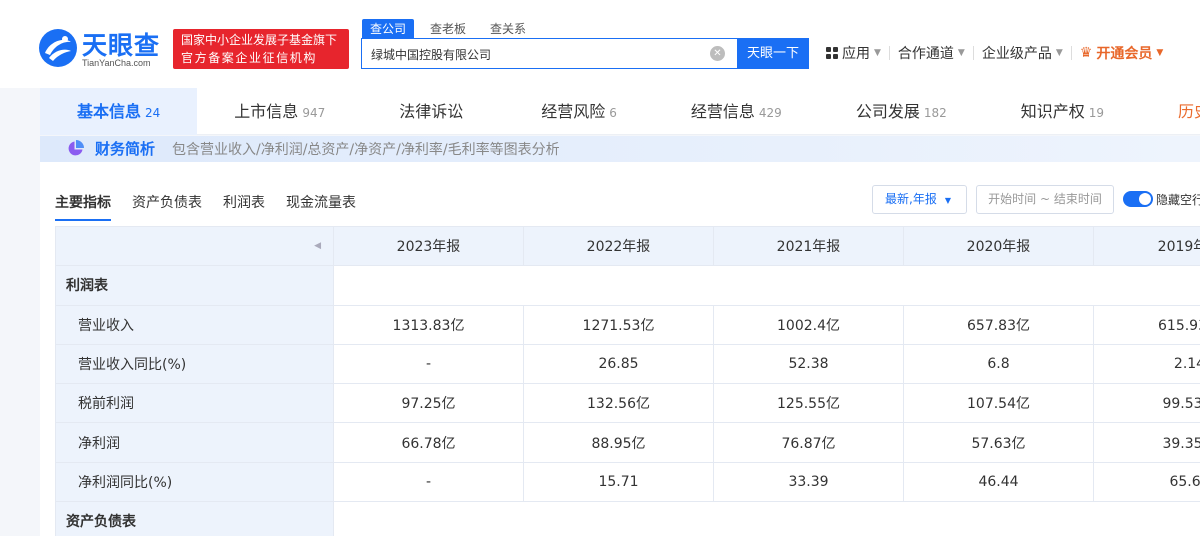 This screenshot has width=1200, height=536. What do you see at coordinates (261, 49) in the screenshot?
I see `credit-agency-badge: 国家中小企业发展子基金旗下 官方备案企业征信机构` at bounding box center [261, 49].